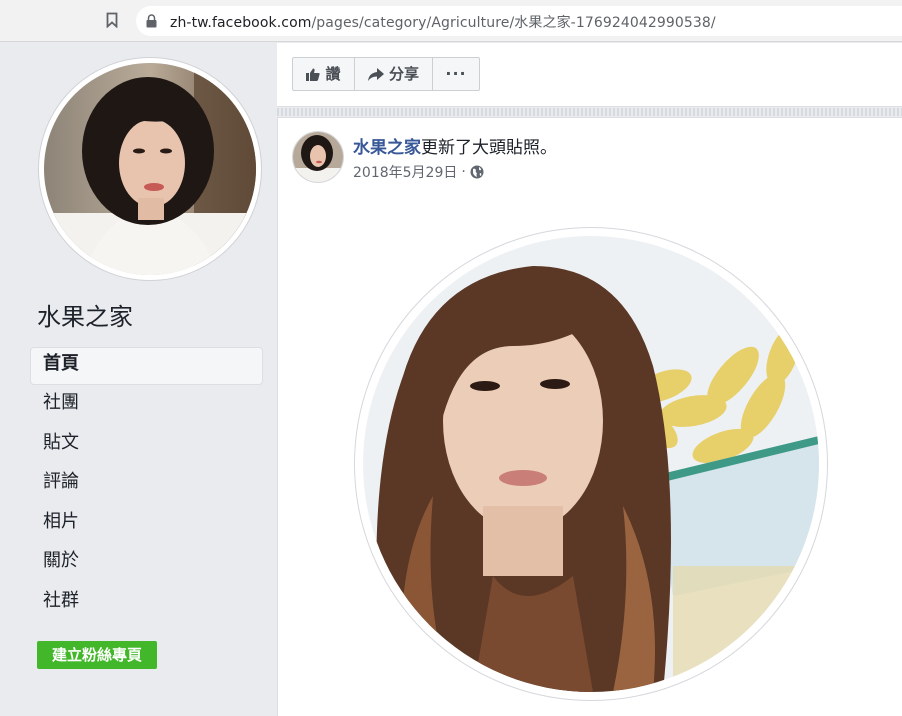 The height and width of the screenshot is (716, 902). I want to click on post-header: 水果之家更新了大頭貼照。, so click(455, 145).